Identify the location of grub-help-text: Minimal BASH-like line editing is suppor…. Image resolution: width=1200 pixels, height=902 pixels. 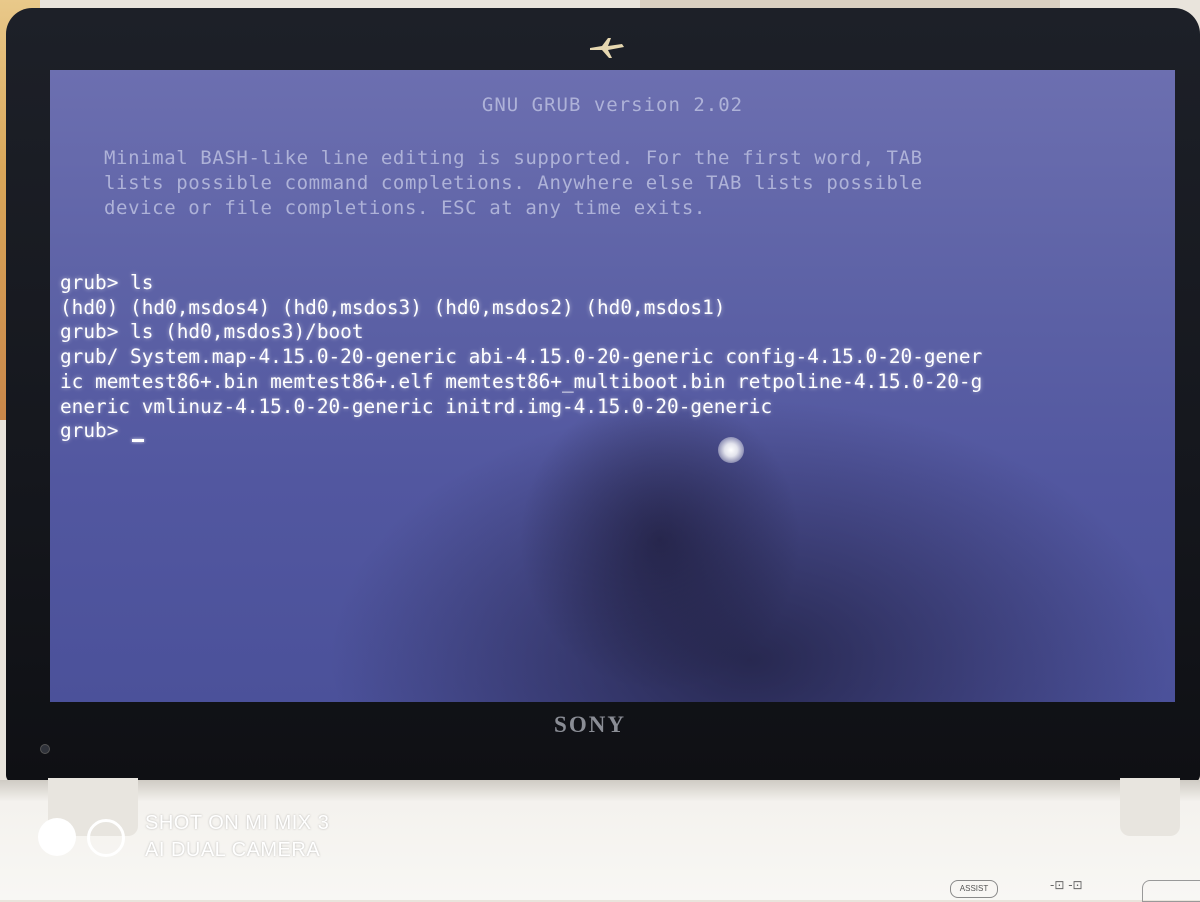
(609, 183).